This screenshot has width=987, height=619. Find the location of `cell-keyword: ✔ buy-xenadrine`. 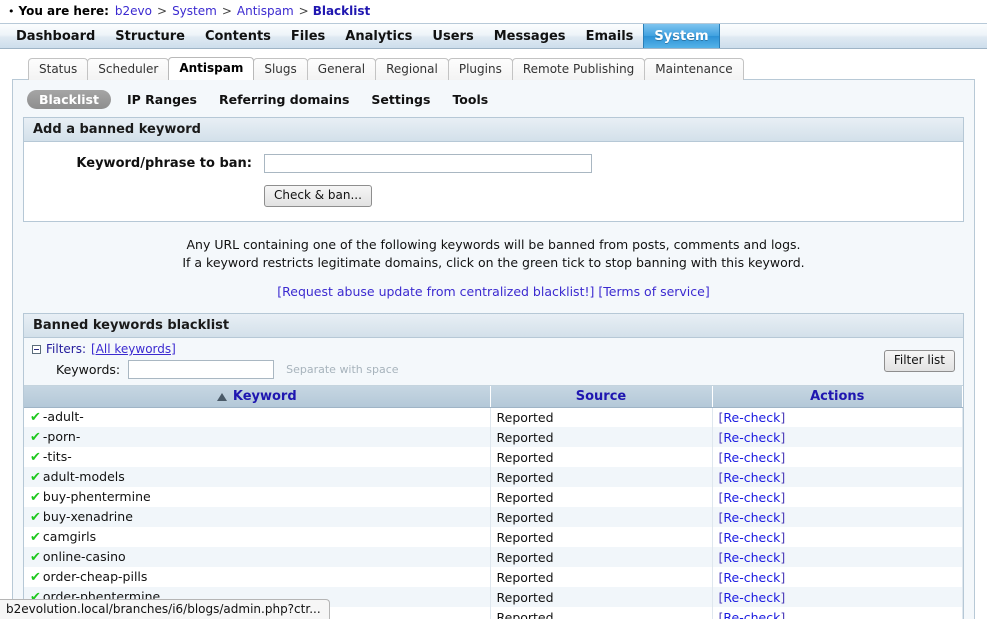

cell-keyword: ✔ buy-xenadrine is located at coordinates (257, 517).